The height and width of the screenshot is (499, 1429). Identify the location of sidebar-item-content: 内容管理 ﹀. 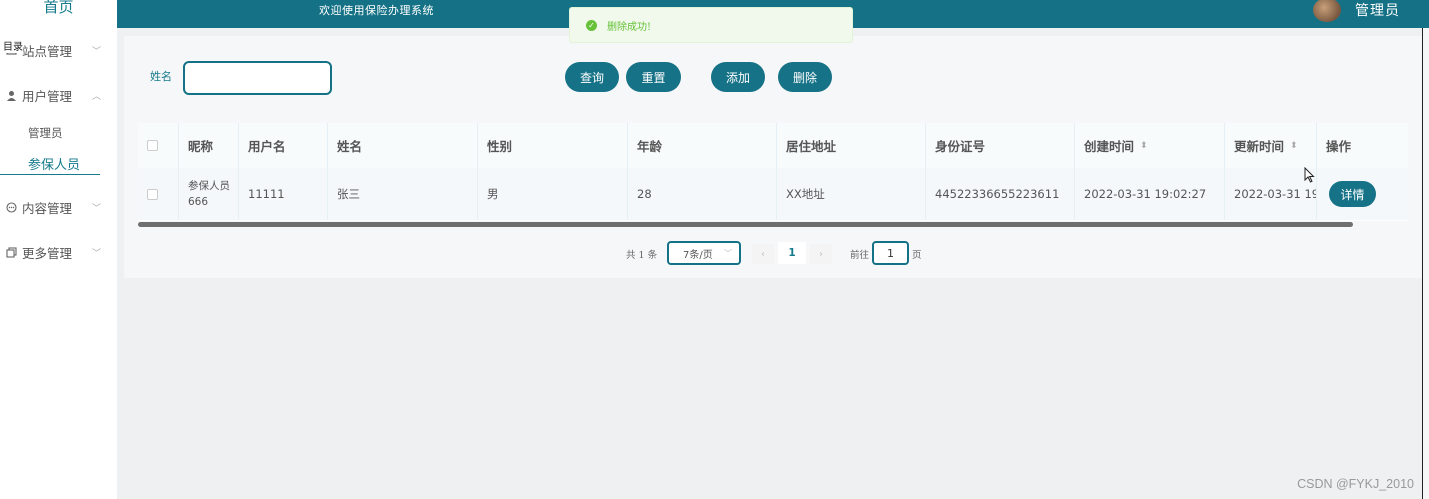
(58, 207).